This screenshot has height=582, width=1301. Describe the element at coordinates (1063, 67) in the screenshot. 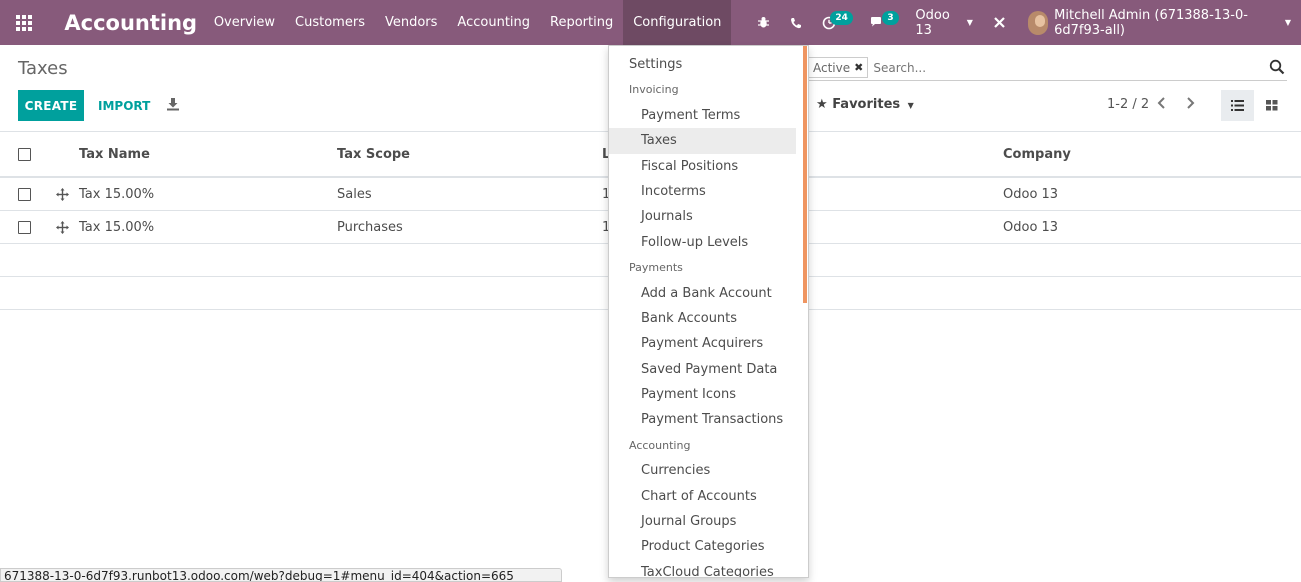

I see `search-input` at that location.